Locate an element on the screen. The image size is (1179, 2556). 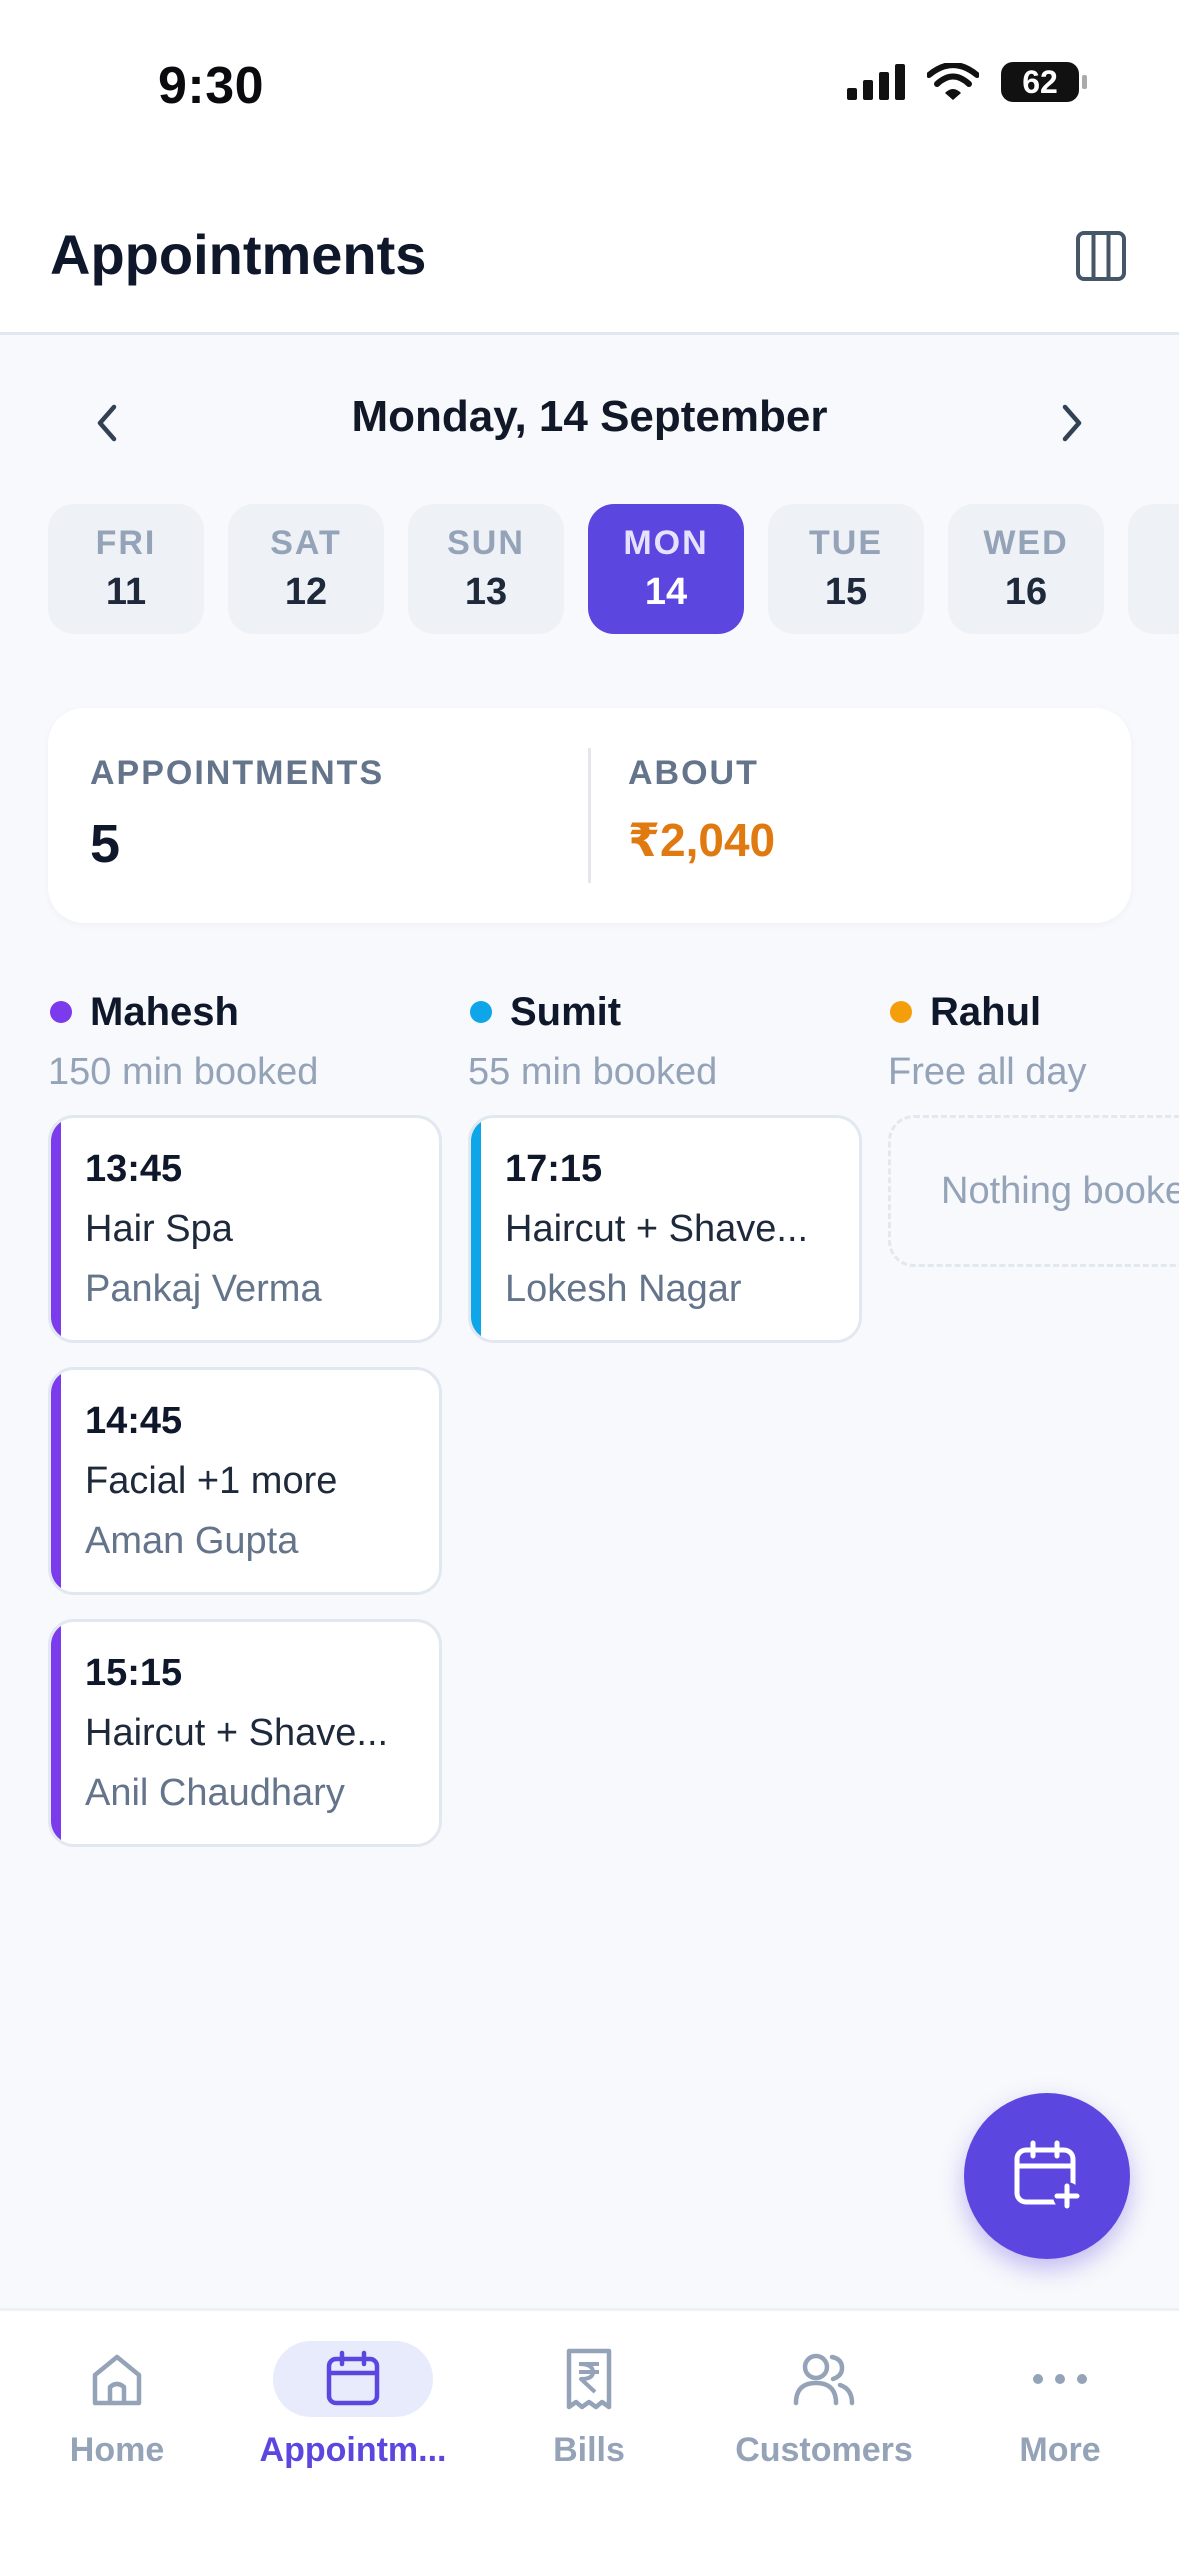
day-chip-sun: SUN 13 is located at coordinates (486, 569).